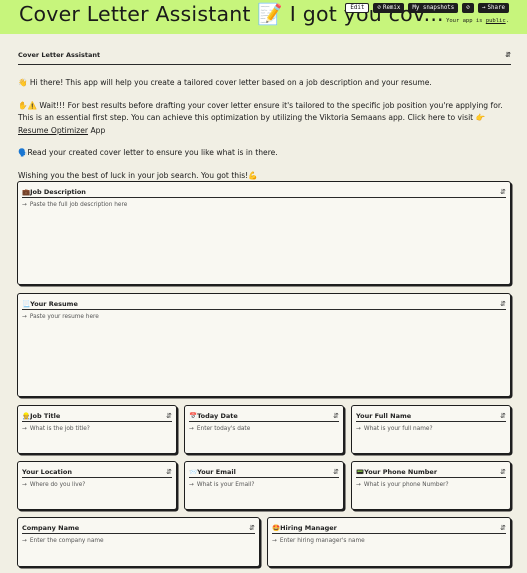 This screenshot has width=527, height=573. I want to click on company-input: → Enter the company name, so click(138, 539).